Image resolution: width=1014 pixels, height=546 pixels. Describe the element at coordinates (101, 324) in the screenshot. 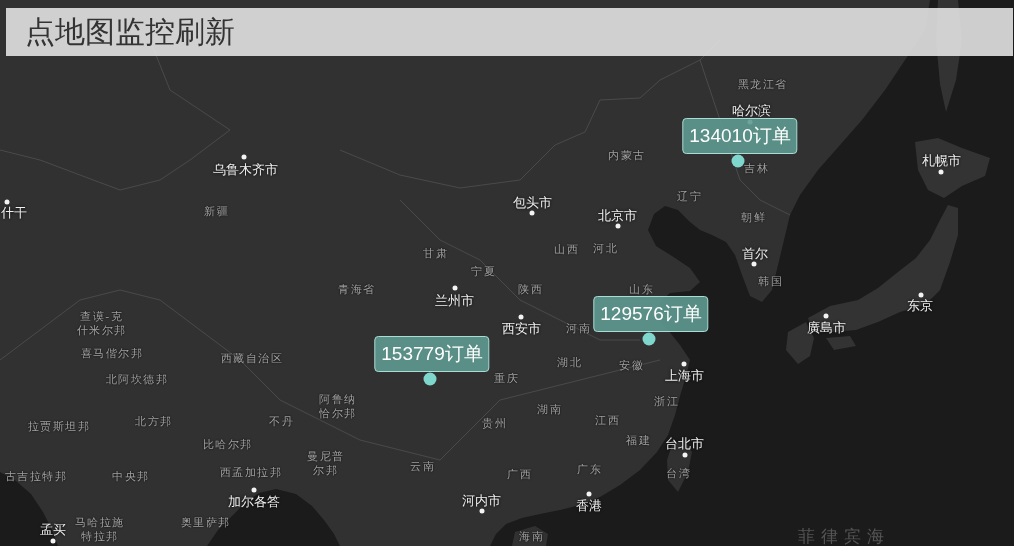

I see `region-label: 查谟-克什米尔邦` at that location.